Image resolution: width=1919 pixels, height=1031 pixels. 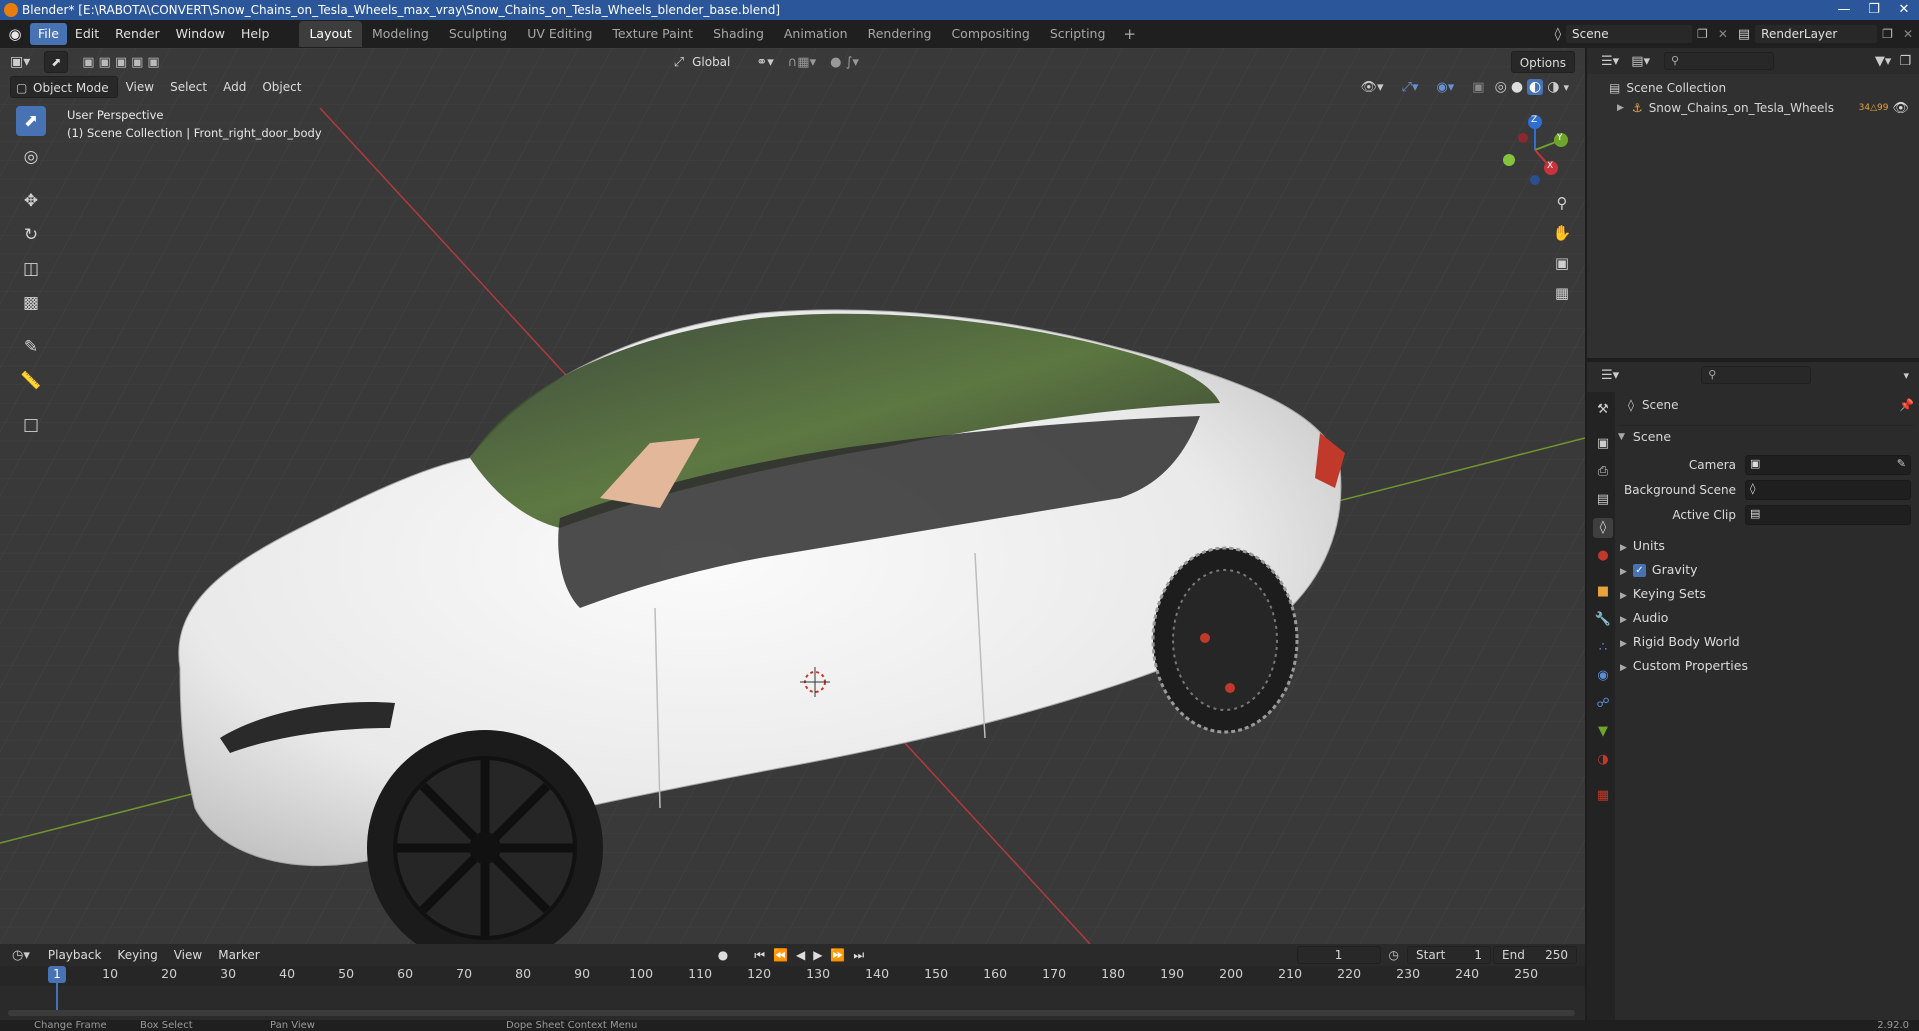 I want to click on transform-orientation-icon: ⤢, so click(x=679, y=62).